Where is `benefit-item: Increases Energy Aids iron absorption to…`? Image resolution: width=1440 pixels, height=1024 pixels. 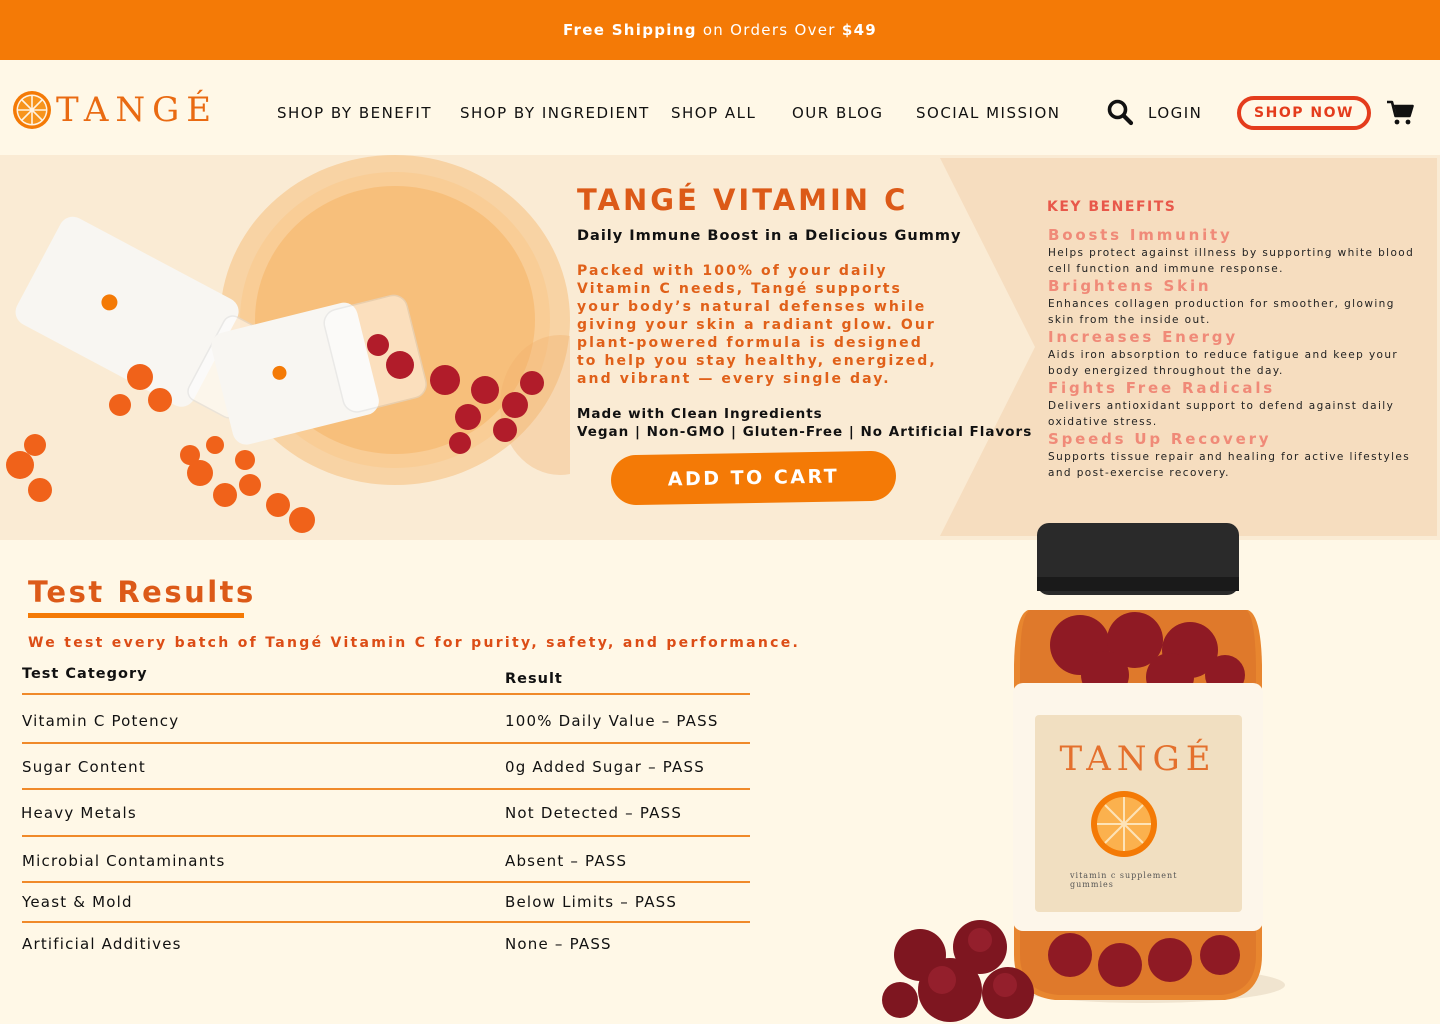 benefit-item: Increases Energy Aids iron absorption to… is located at coordinates (1235, 353).